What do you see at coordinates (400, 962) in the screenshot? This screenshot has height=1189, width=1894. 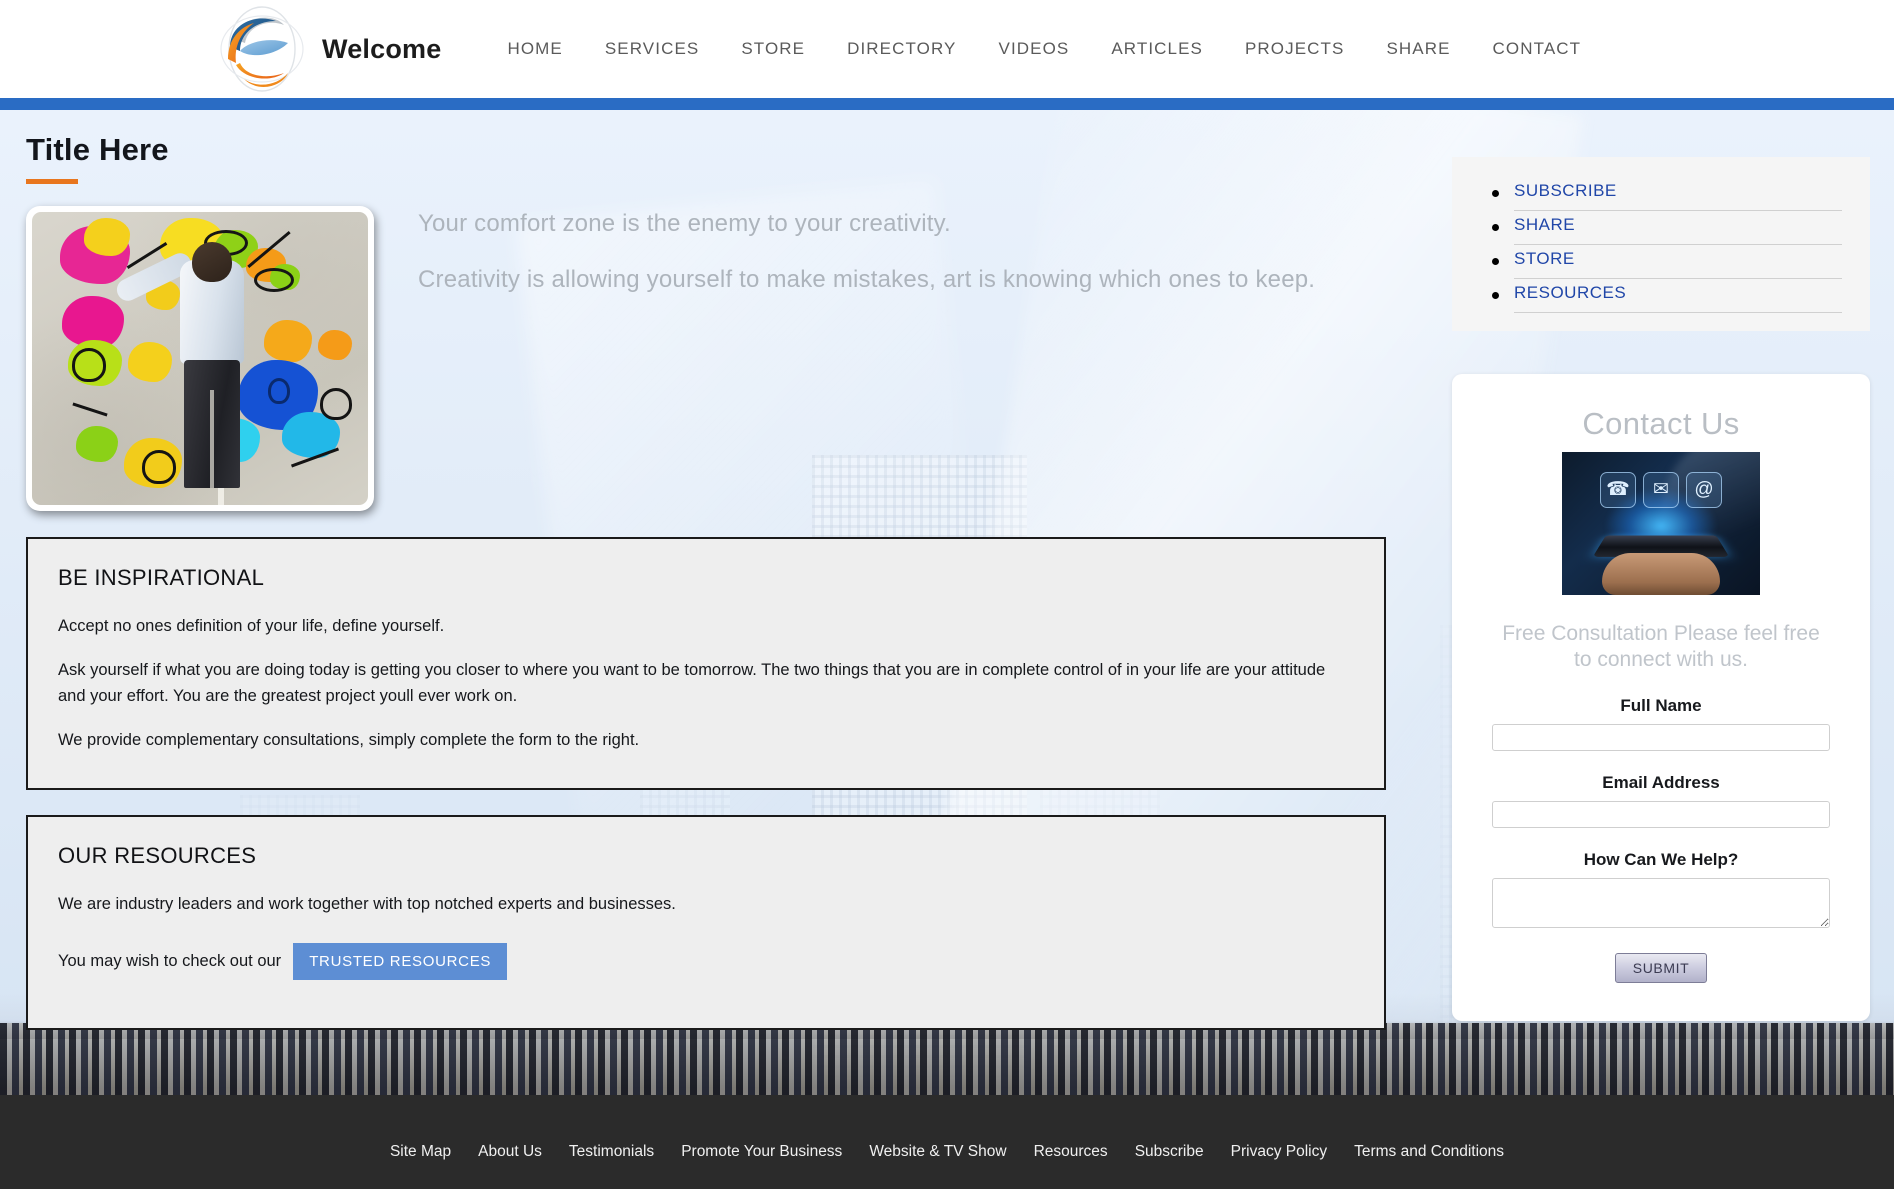 I see `trusted-resources-button: TRUSTED RESOURCES` at bounding box center [400, 962].